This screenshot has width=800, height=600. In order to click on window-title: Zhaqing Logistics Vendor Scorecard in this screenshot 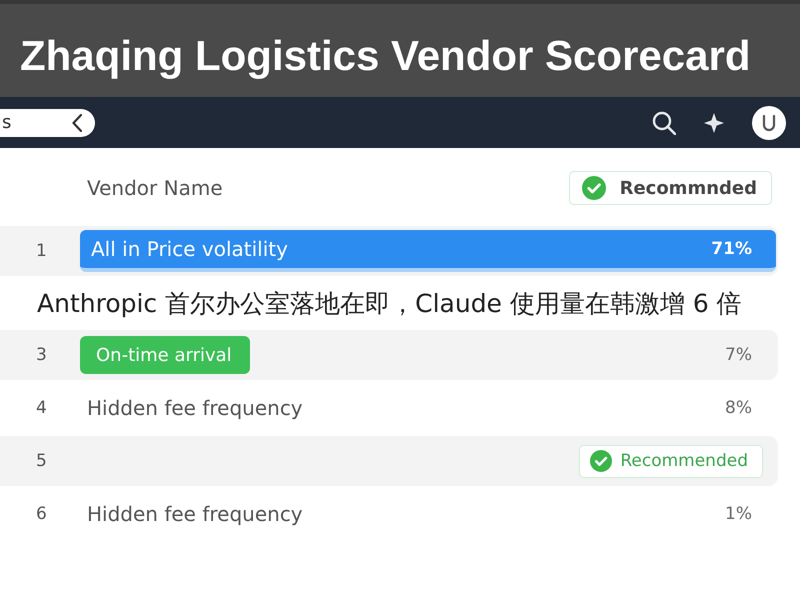, I will do `click(385, 56)`.